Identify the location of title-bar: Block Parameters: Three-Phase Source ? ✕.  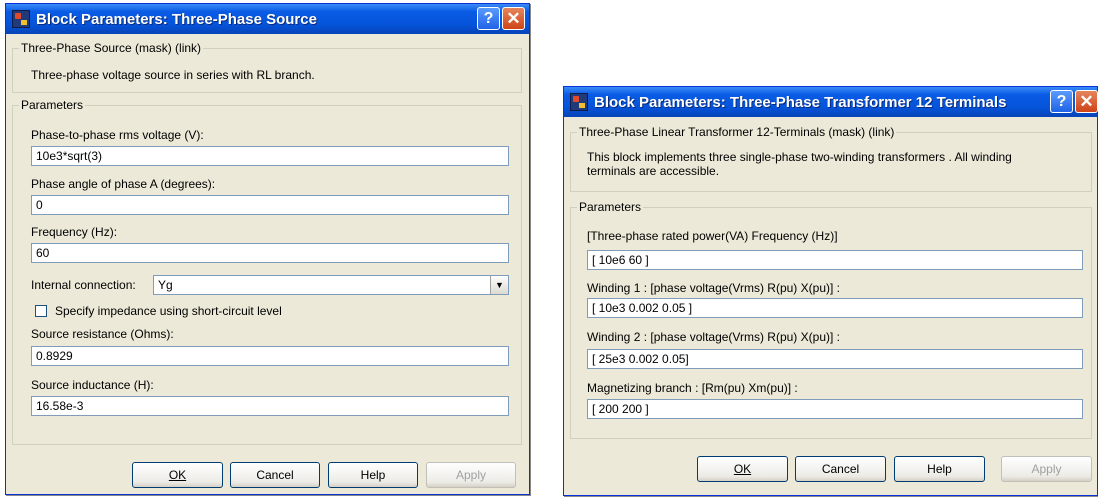
(267, 19).